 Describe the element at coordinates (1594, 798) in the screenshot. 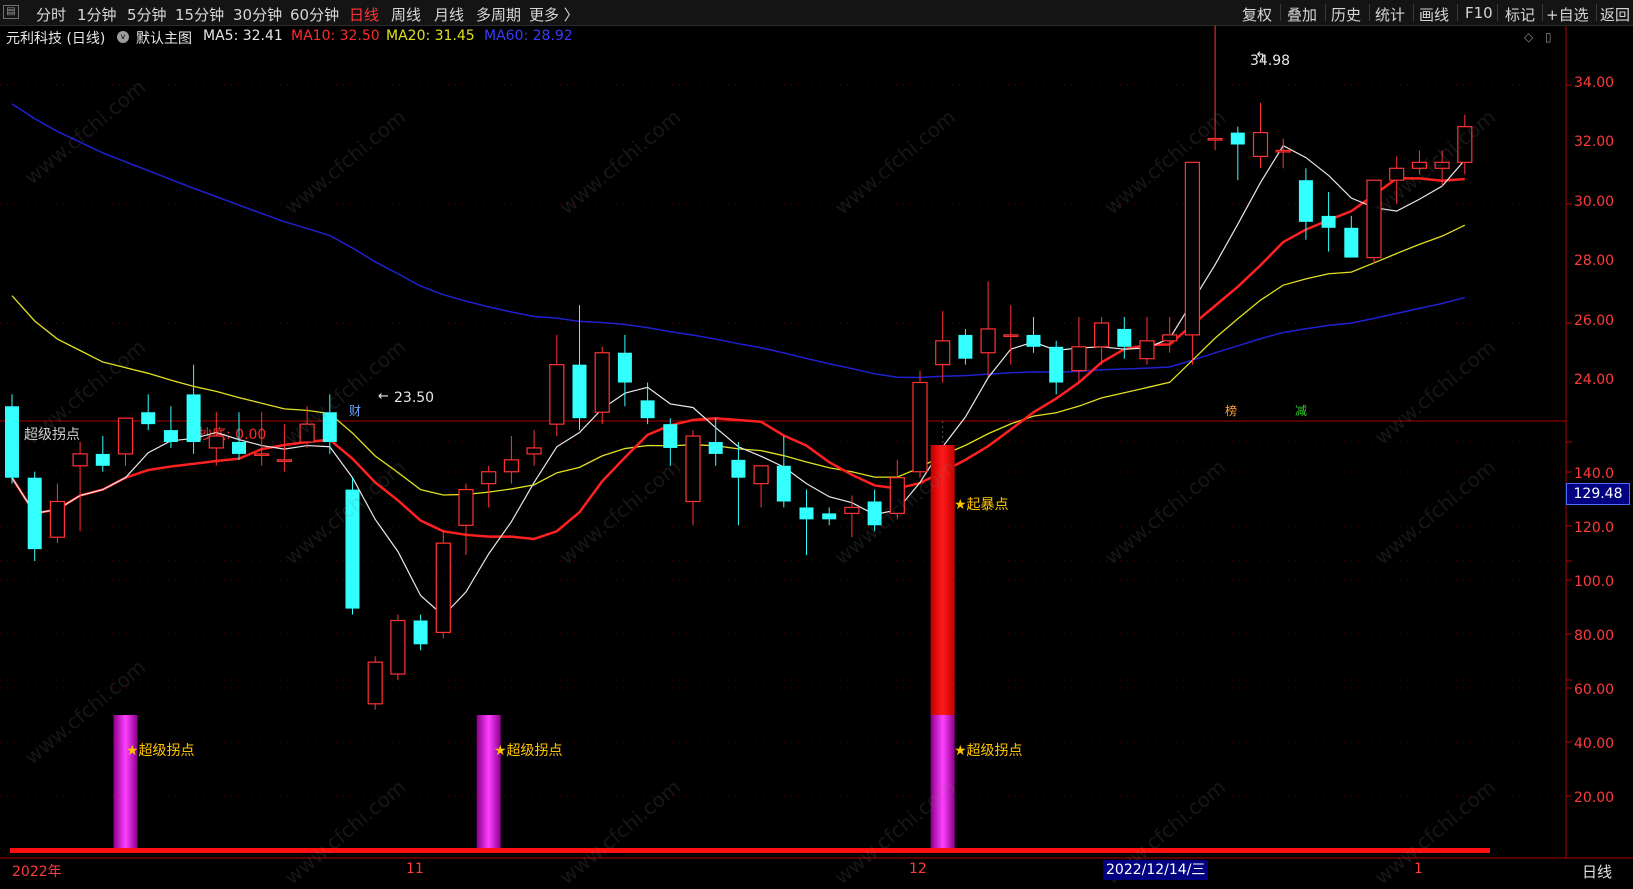

I see `ind-y-tick: 20.00` at that location.